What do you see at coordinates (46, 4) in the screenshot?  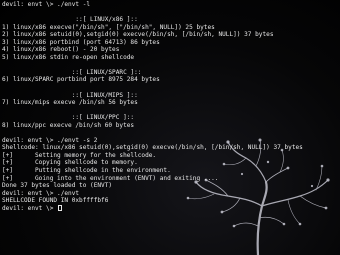 I see `prompt-line: devil: envt \> ./envt -l` at bounding box center [46, 4].